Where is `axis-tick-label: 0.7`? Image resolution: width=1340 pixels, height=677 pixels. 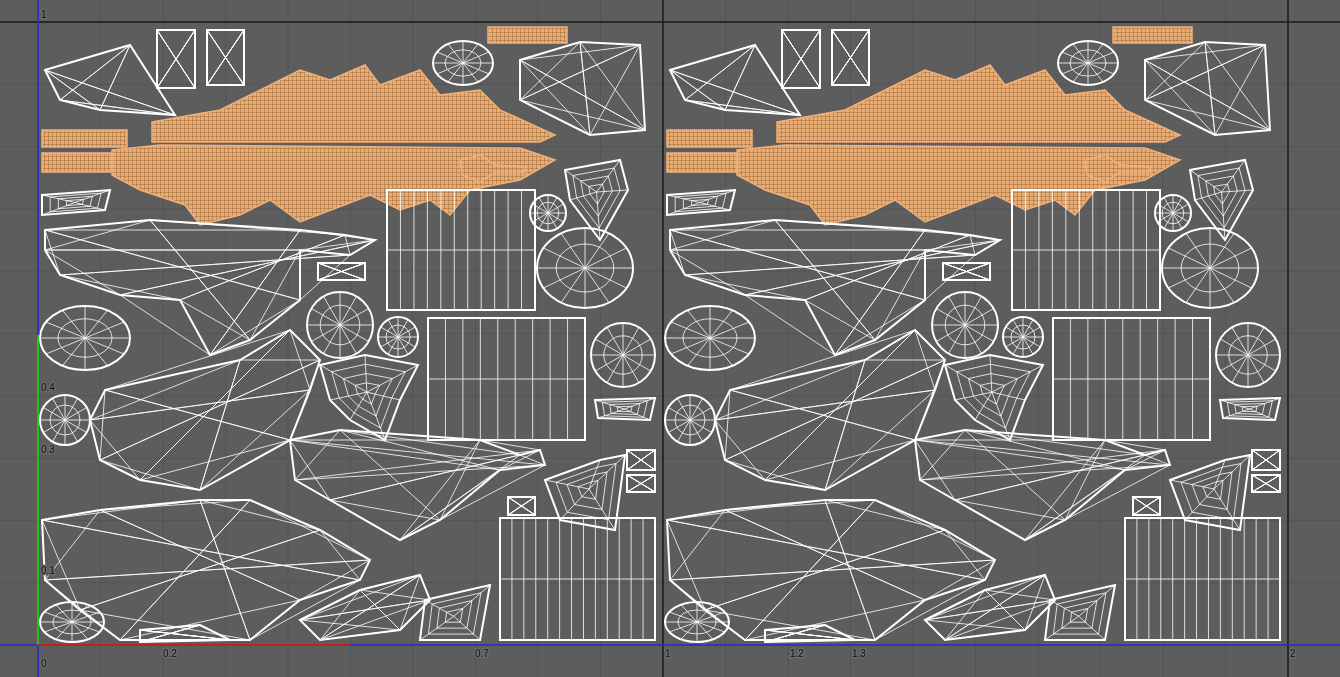 axis-tick-label: 0.7 is located at coordinates (482, 653).